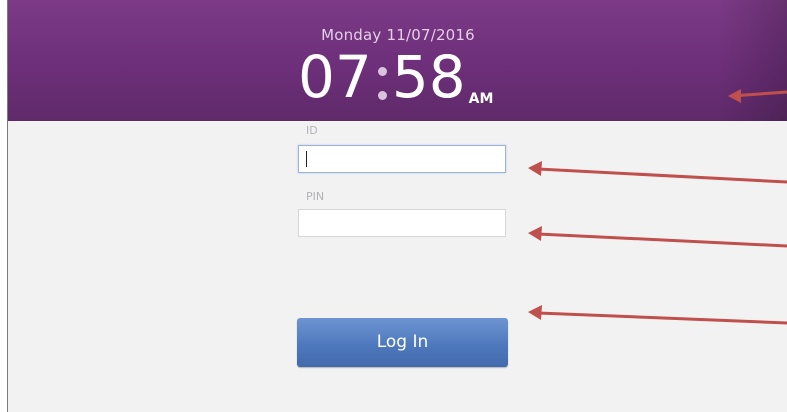 This screenshot has width=787, height=412. Describe the element at coordinates (312, 130) in the screenshot. I see `id-label: ID` at that location.